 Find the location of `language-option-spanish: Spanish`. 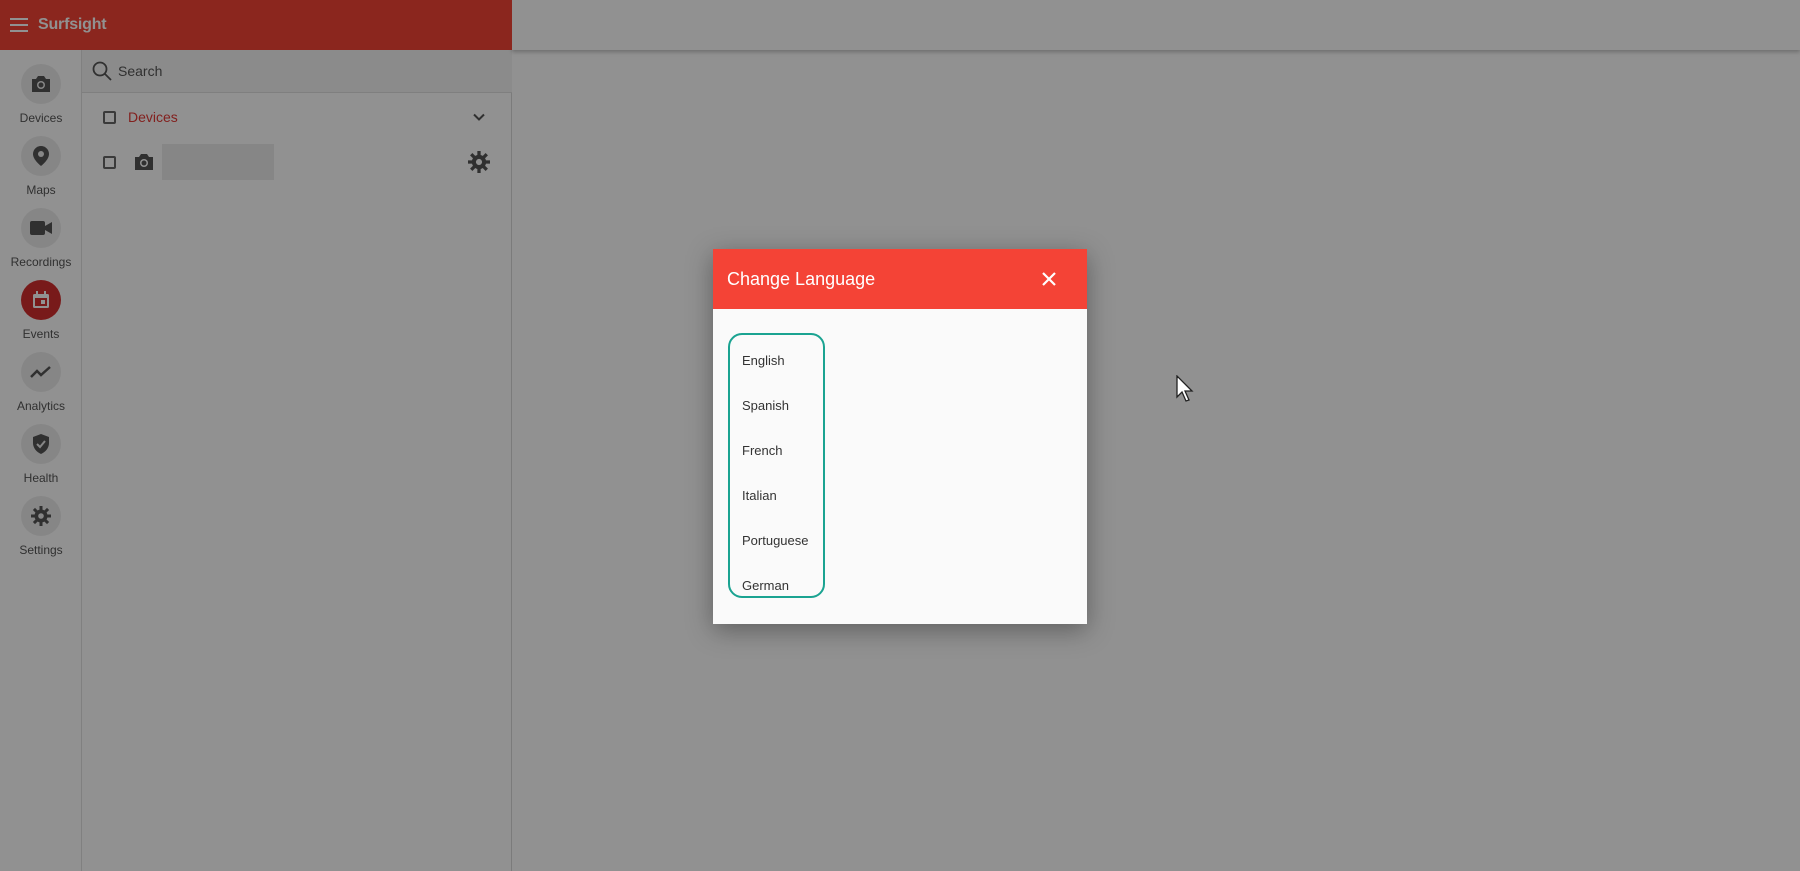

language-option-spanish: Spanish is located at coordinates (776, 405).